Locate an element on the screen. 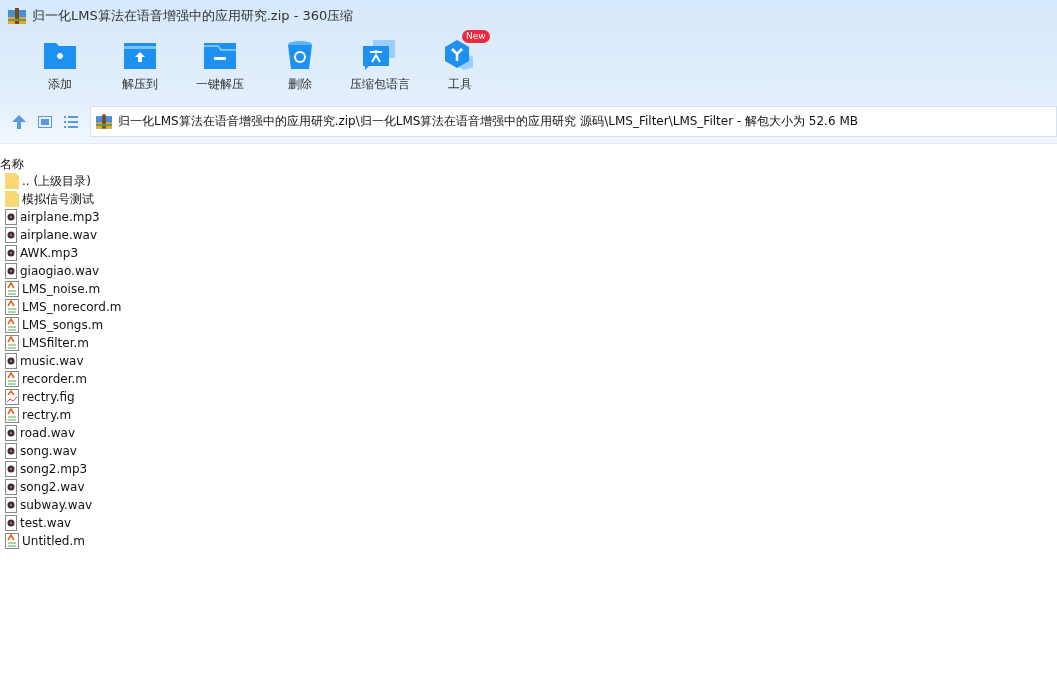  file-name: road.wav is located at coordinates (48, 433).